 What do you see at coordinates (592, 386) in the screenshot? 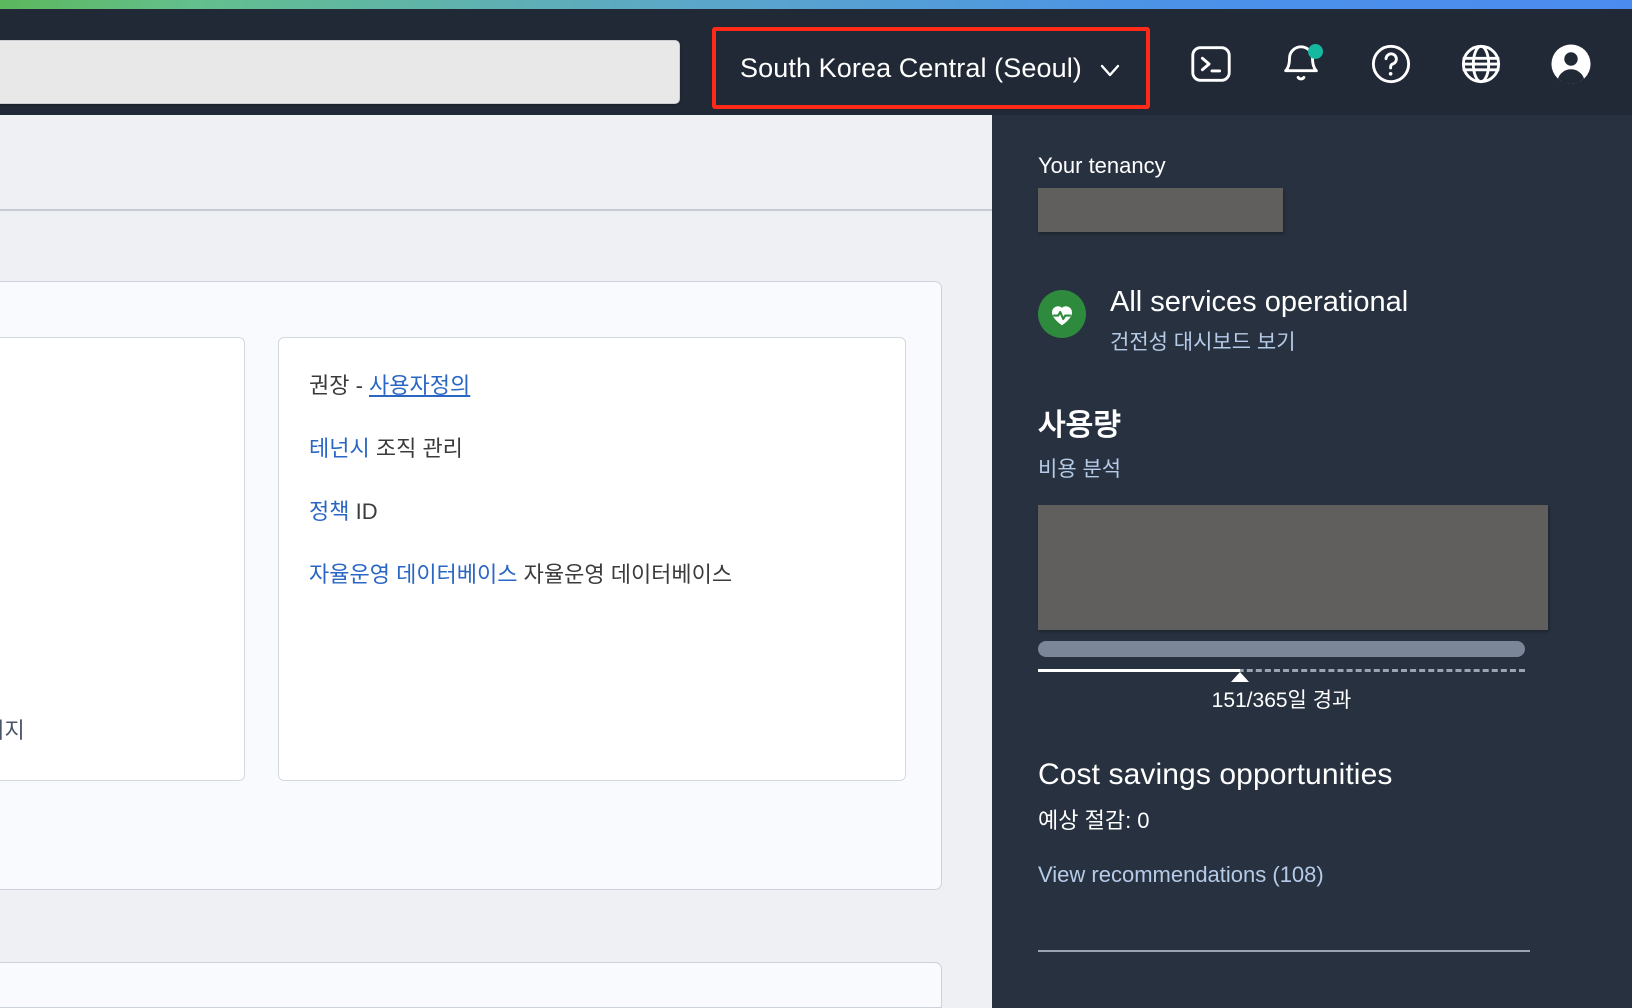
I see `list-item: 권장 - 사용자정의` at bounding box center [592, 386].